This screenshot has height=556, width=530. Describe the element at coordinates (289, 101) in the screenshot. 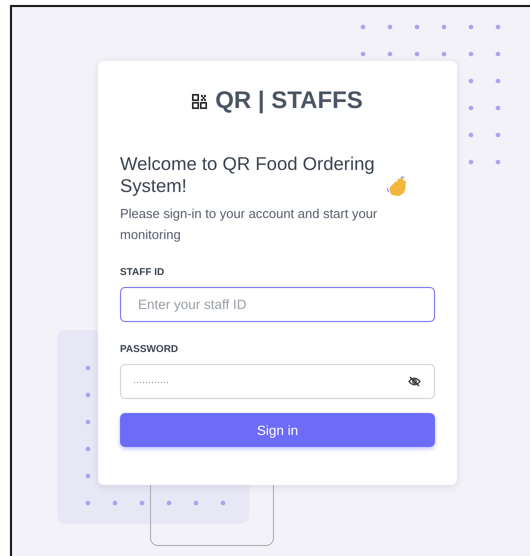

I see `app-logo-text: QR | STAFFS` at that location.